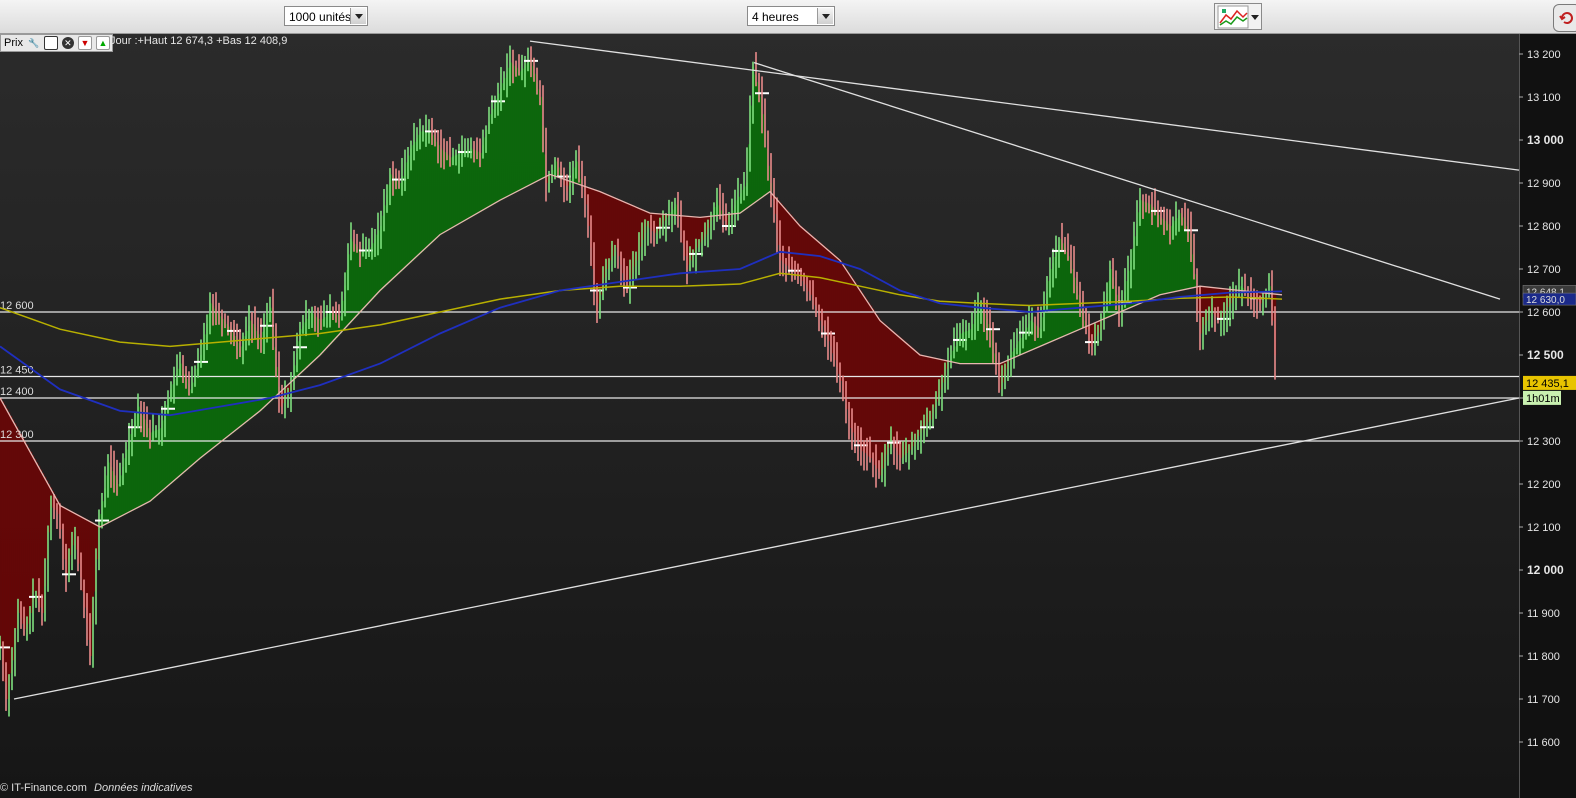  I want to click on arrow-down-icon: ▼, so click(84, 43).